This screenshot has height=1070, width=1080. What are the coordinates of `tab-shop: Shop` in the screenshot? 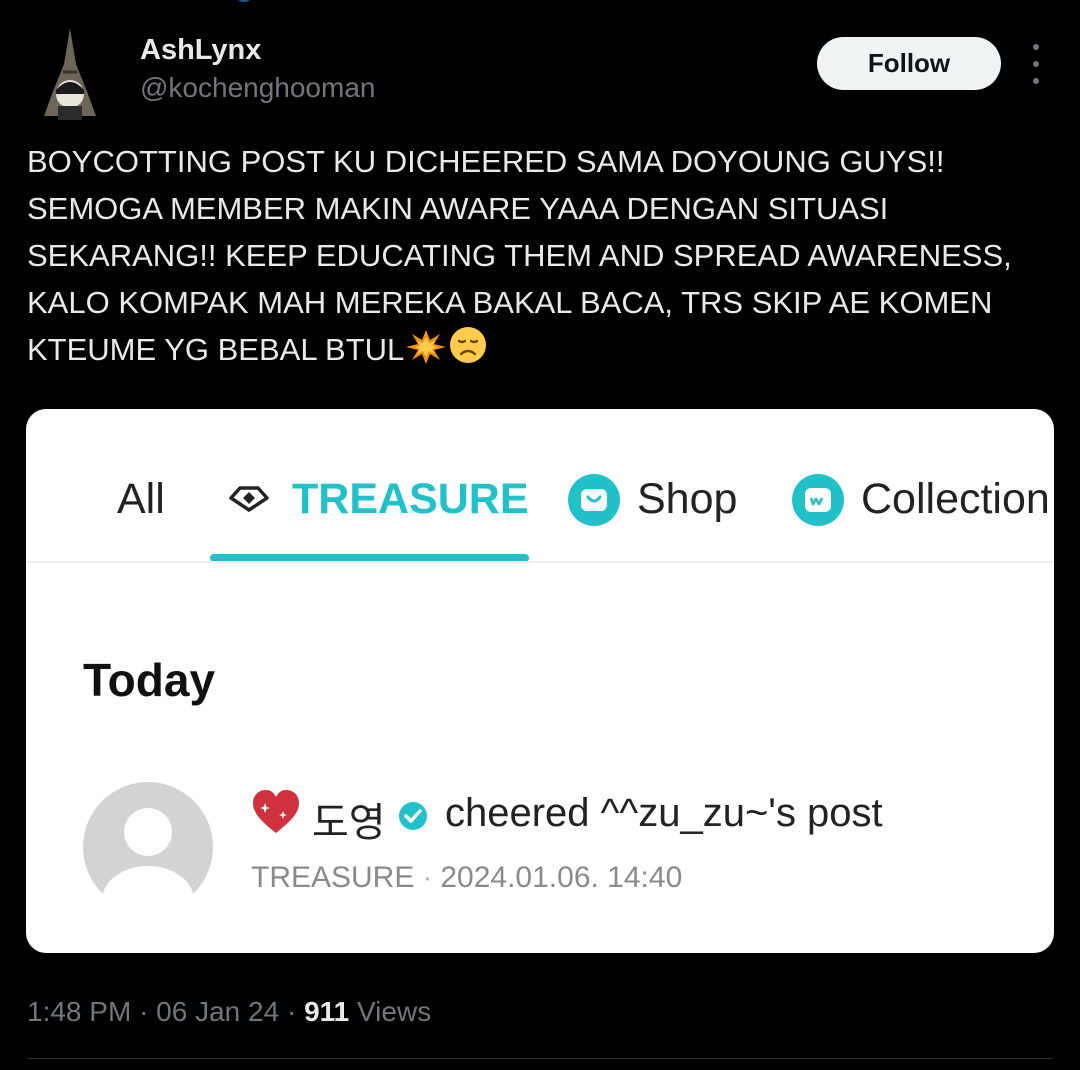 It's located at (687, 499).